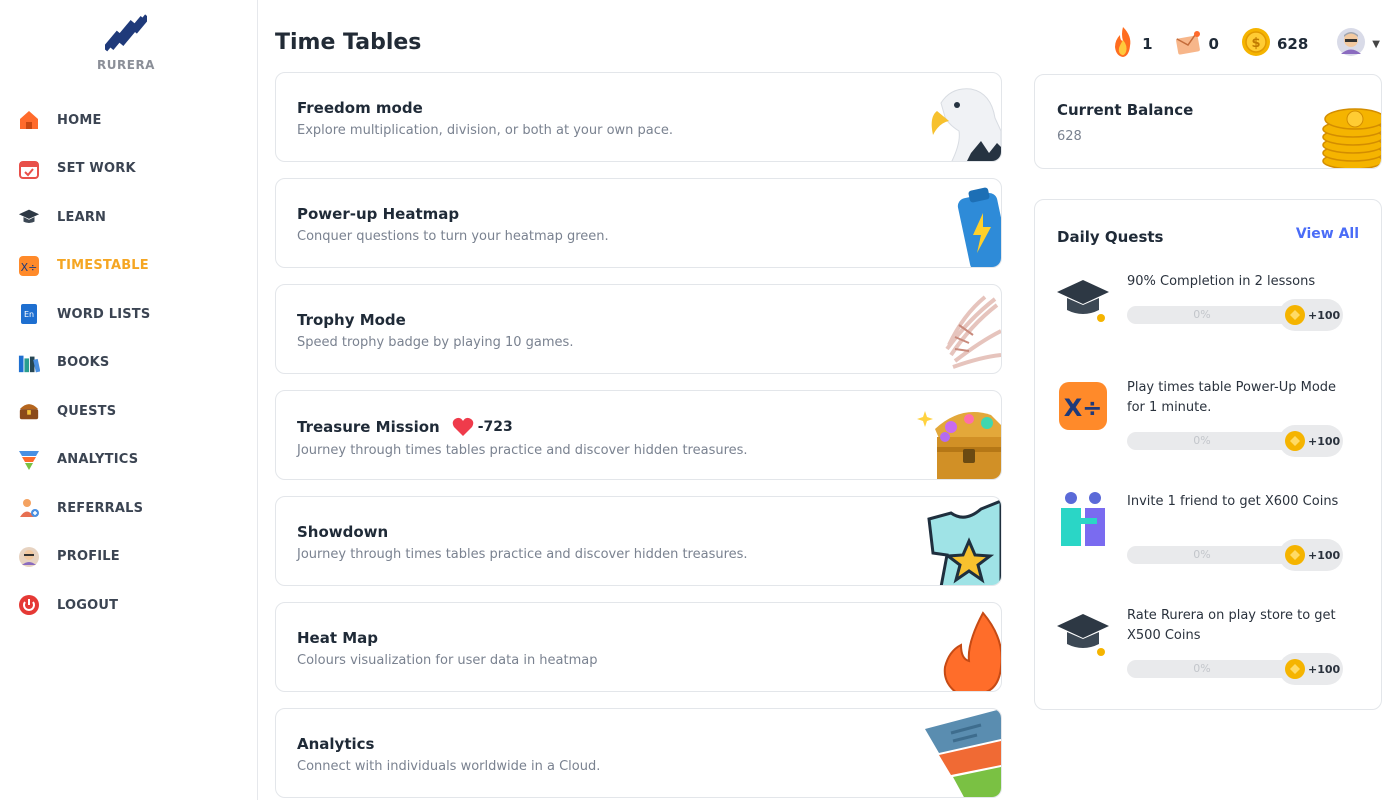 The height and width of the screenshot is (800, 1400). Describe the element at coordinates (336, 744) in the screenshot. I see `card-title: Analytics` at that location.